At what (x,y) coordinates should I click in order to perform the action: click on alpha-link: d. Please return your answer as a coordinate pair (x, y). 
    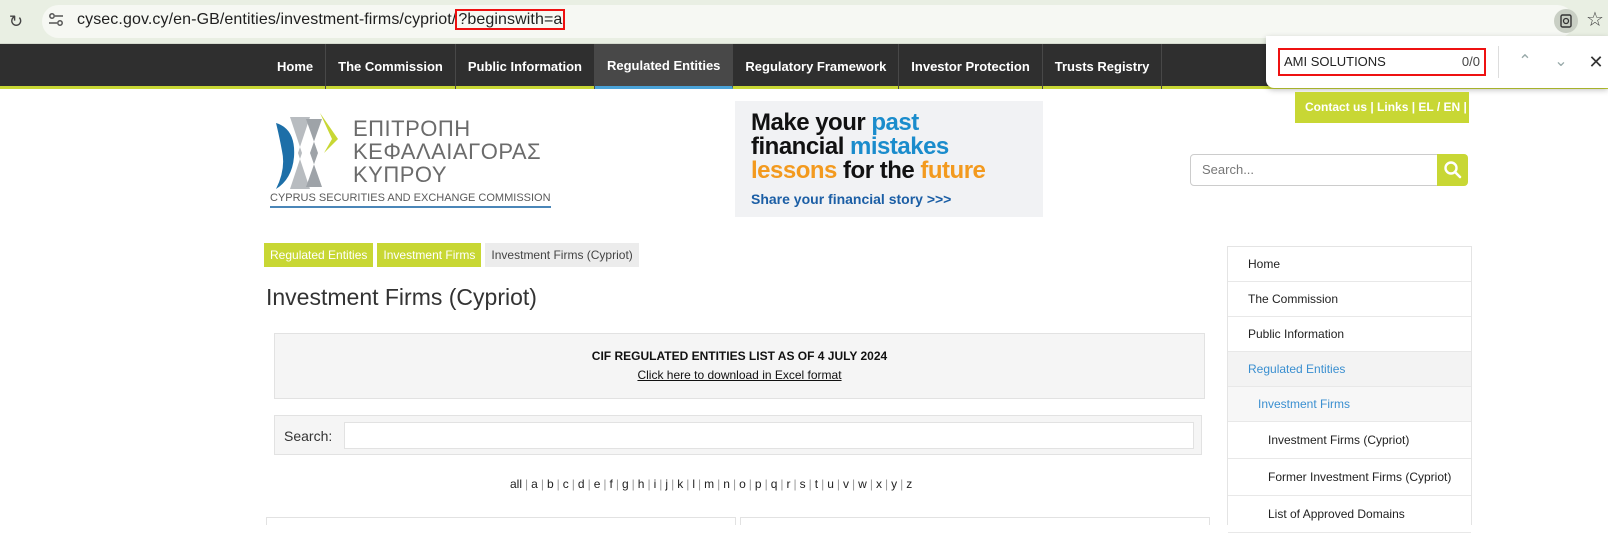
    Looking at the image, I should click on (581, 484).